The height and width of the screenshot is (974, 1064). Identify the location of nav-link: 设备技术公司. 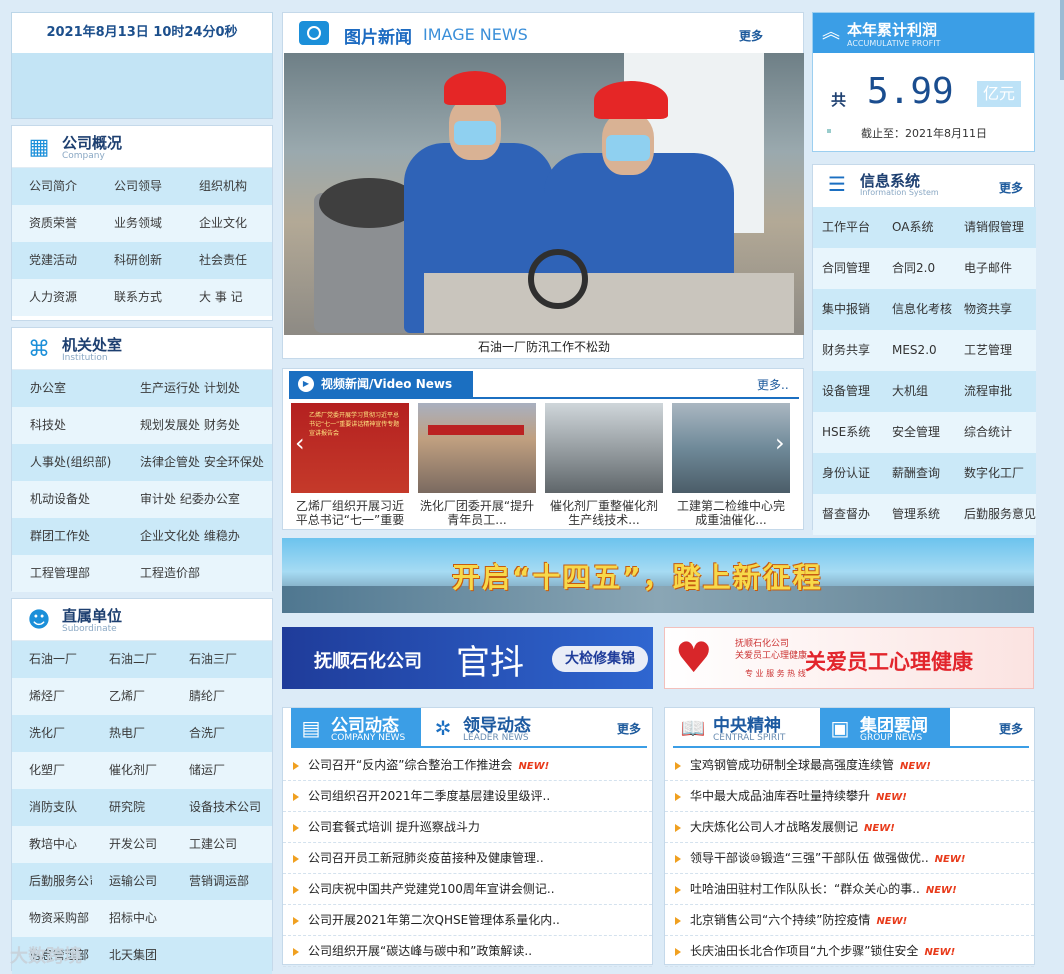
(222, 807).